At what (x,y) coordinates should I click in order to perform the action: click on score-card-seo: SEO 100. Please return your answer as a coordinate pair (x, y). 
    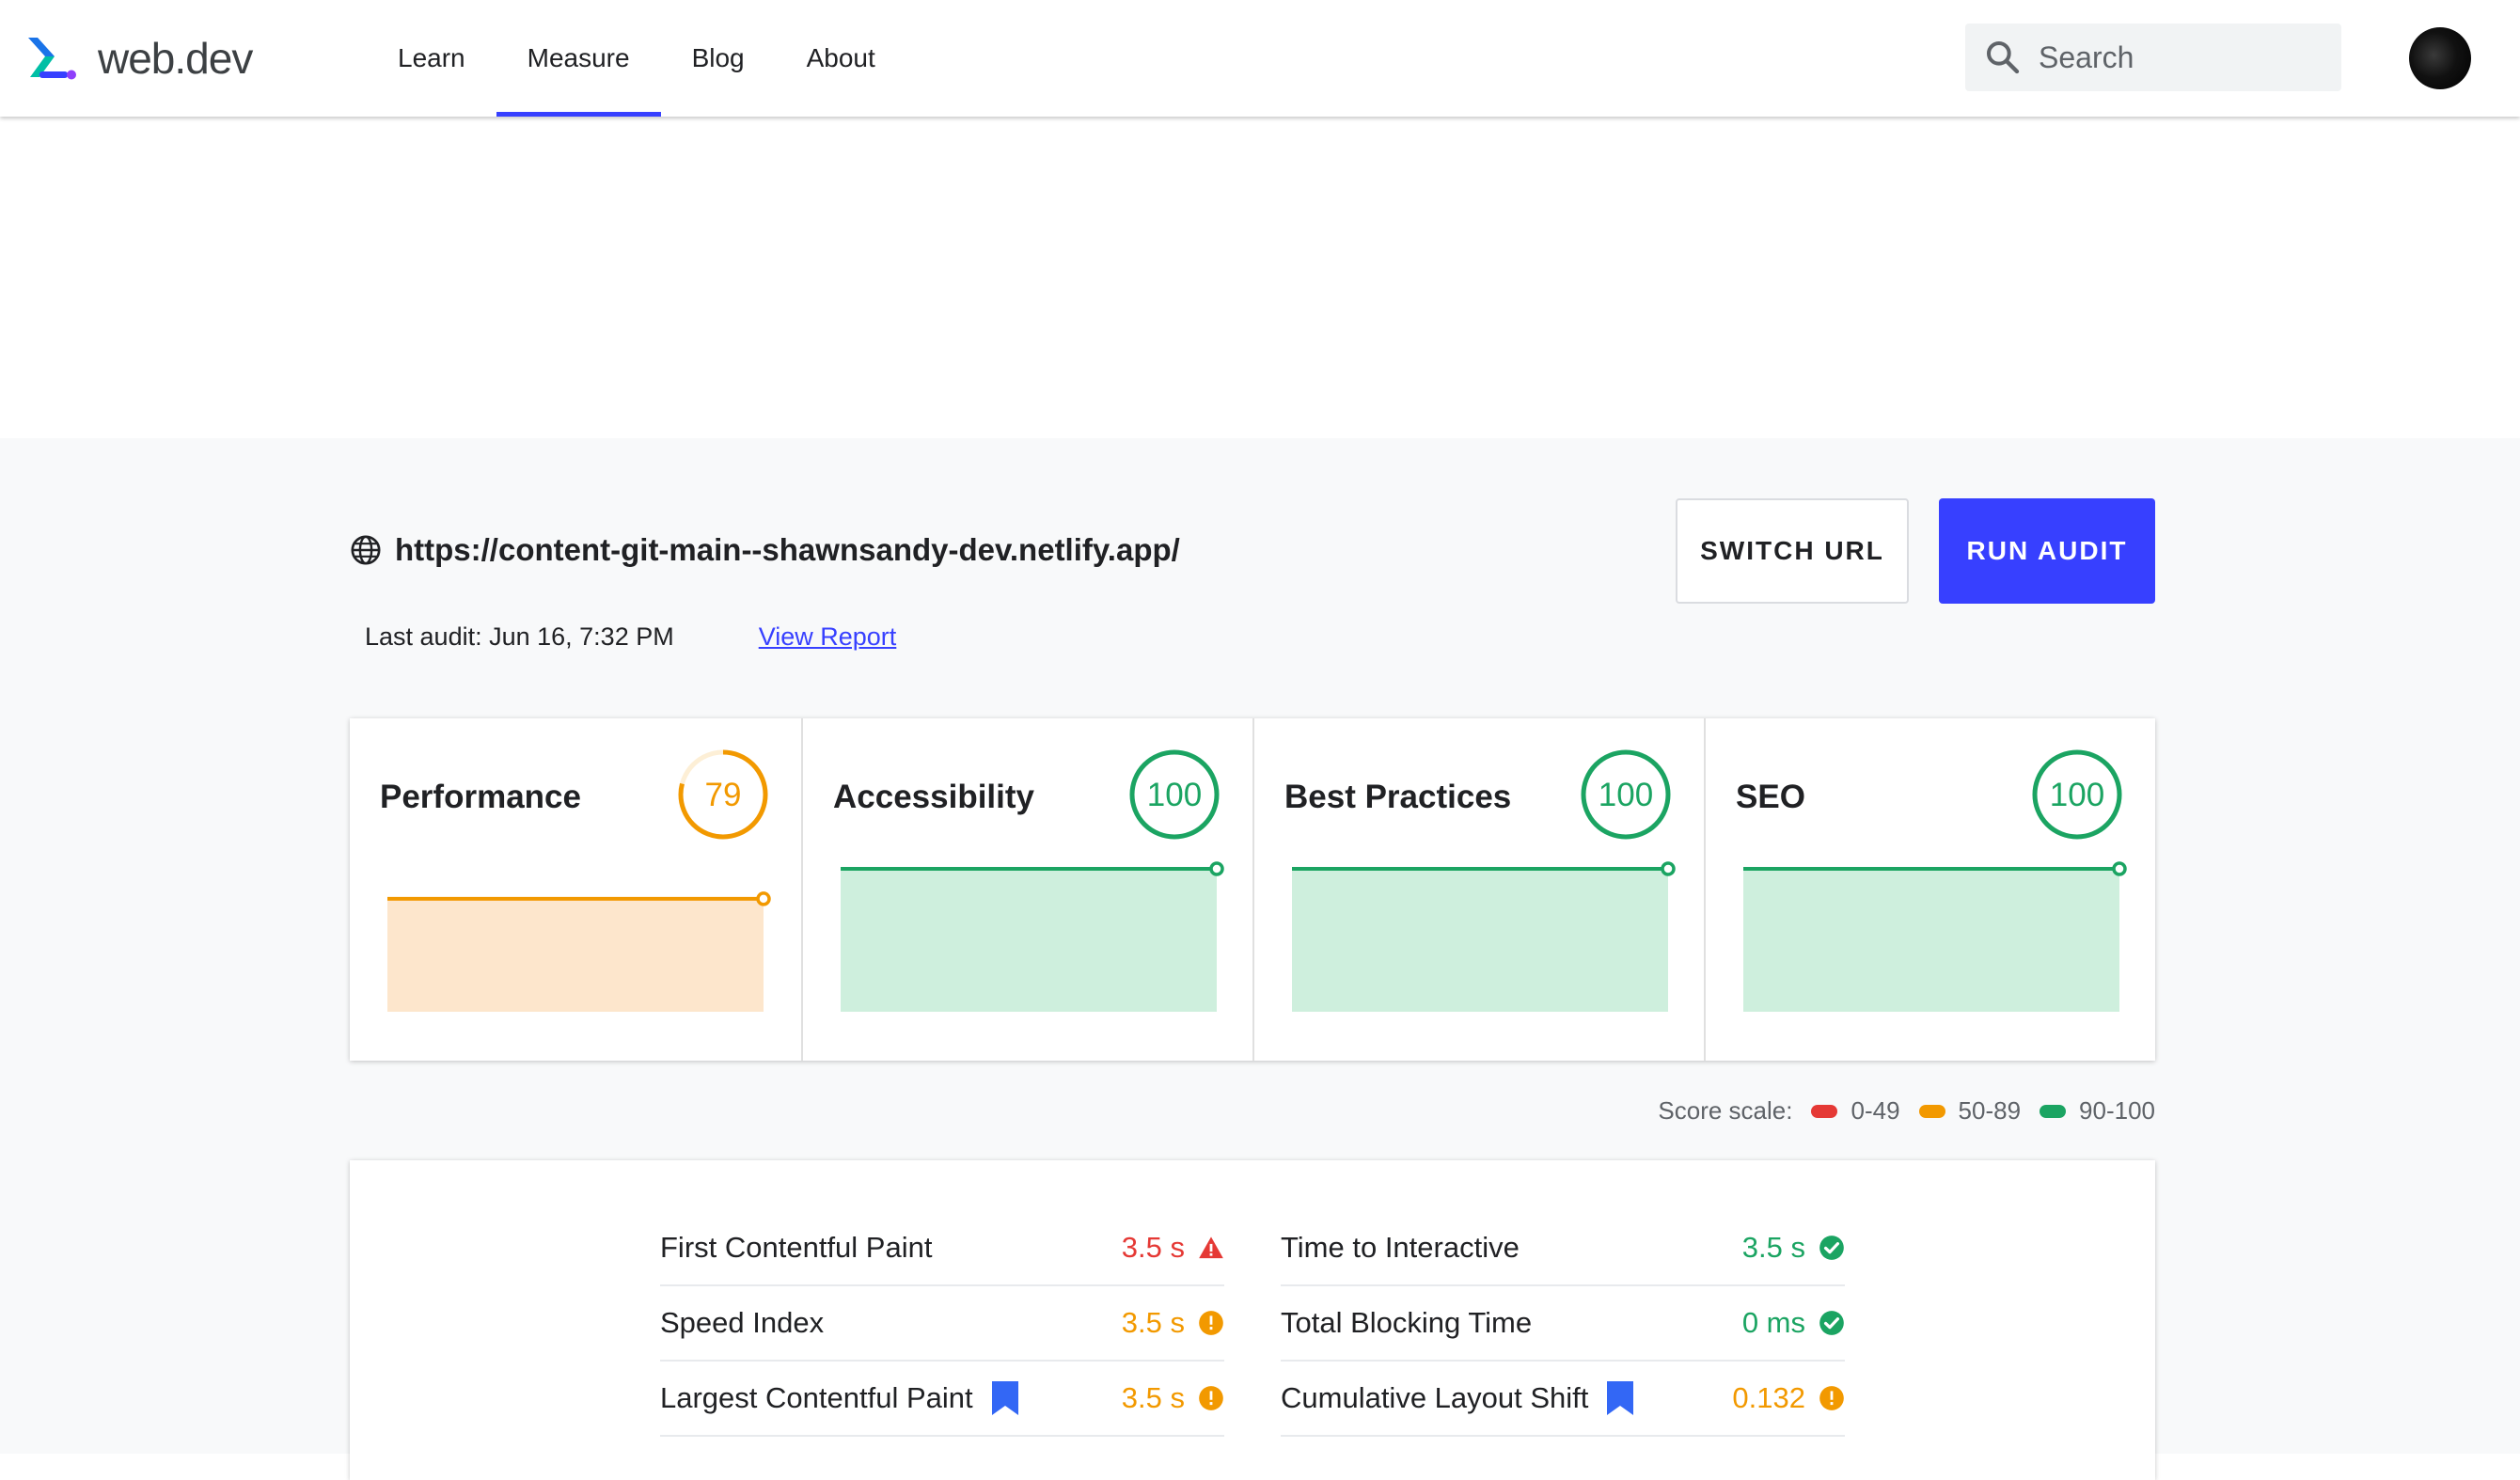
    Looking at the image, I should click on (1929, 889).